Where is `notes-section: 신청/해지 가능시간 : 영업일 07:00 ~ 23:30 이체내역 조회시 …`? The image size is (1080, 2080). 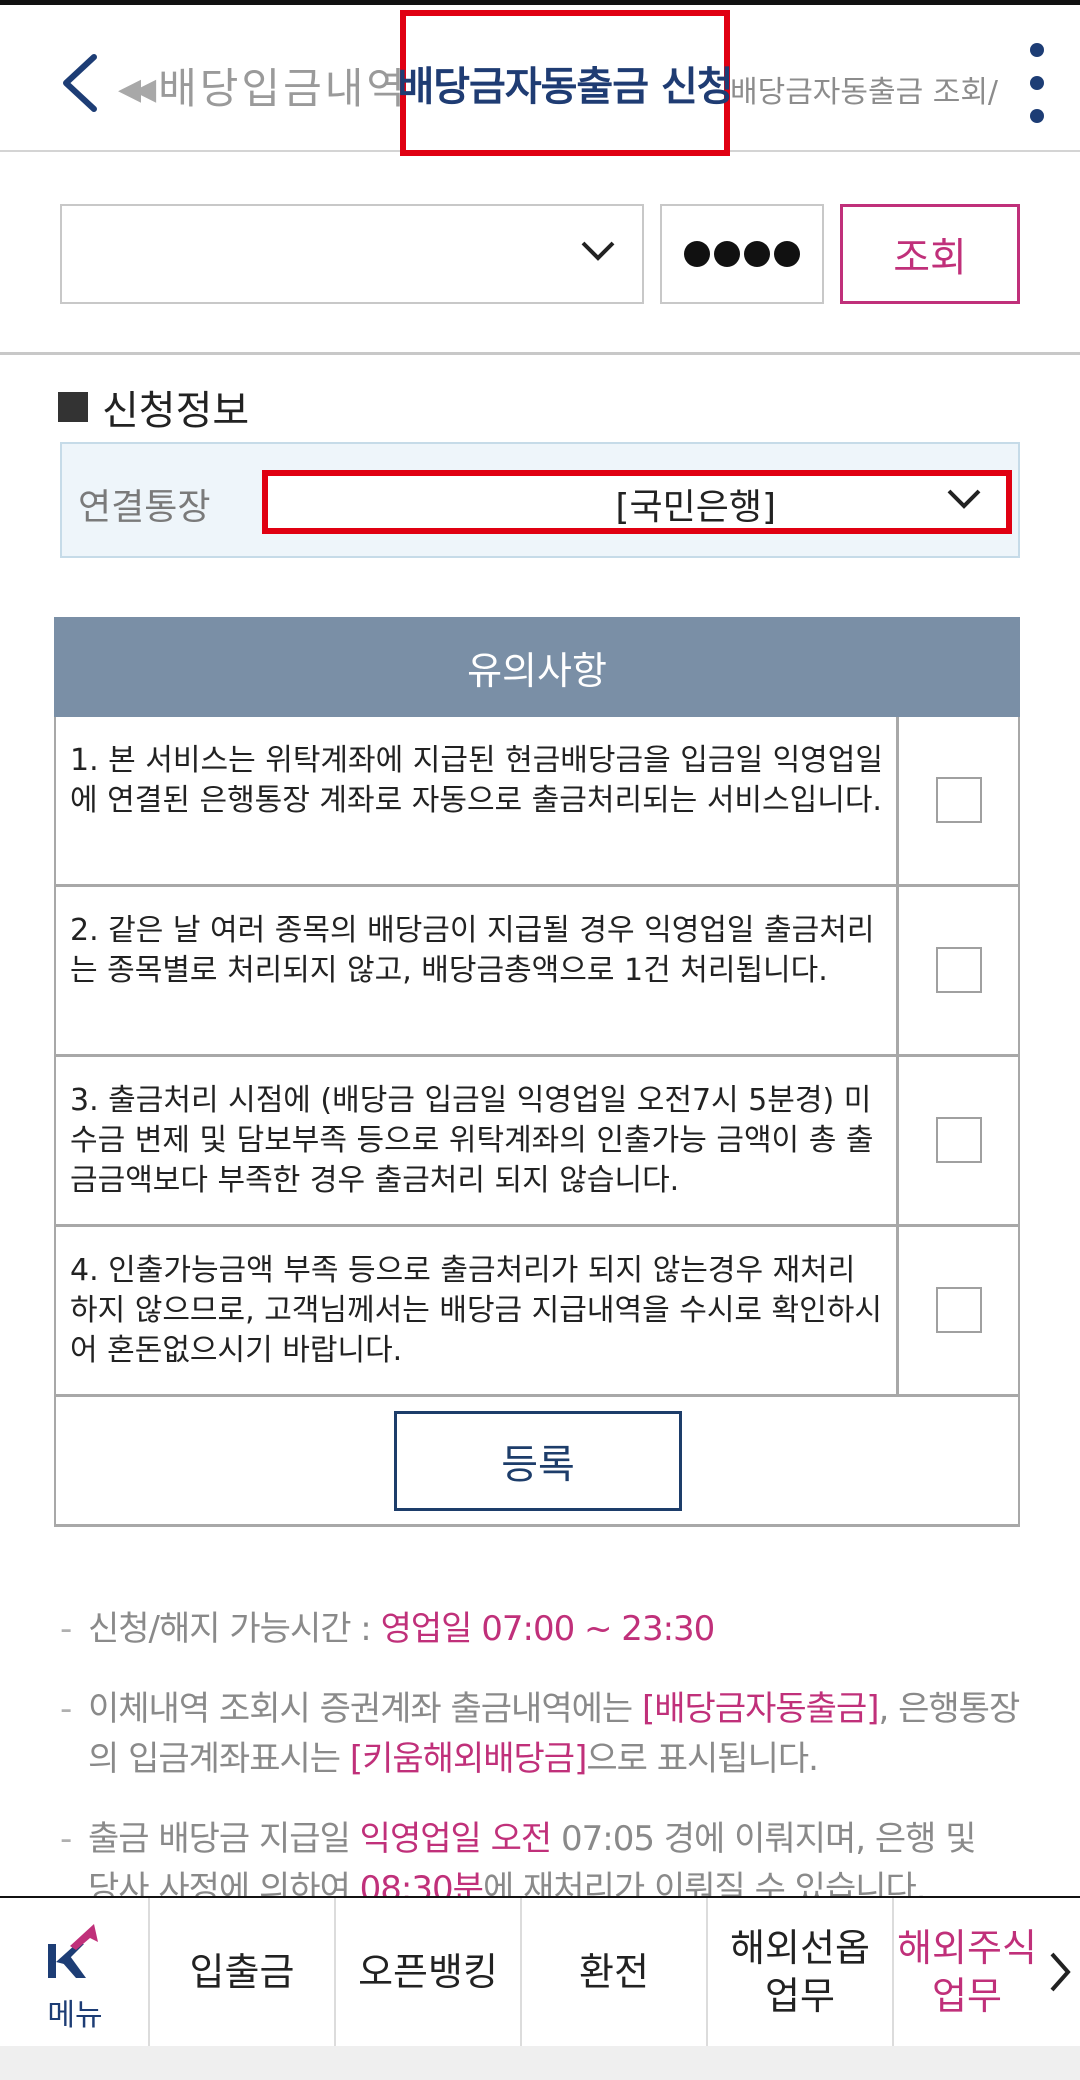 notes-section: 신청/해지 가능시간 : 영업일 07:00 ~ 23:30 이체내역 조회시 … is located at coordinates (550, 1774).